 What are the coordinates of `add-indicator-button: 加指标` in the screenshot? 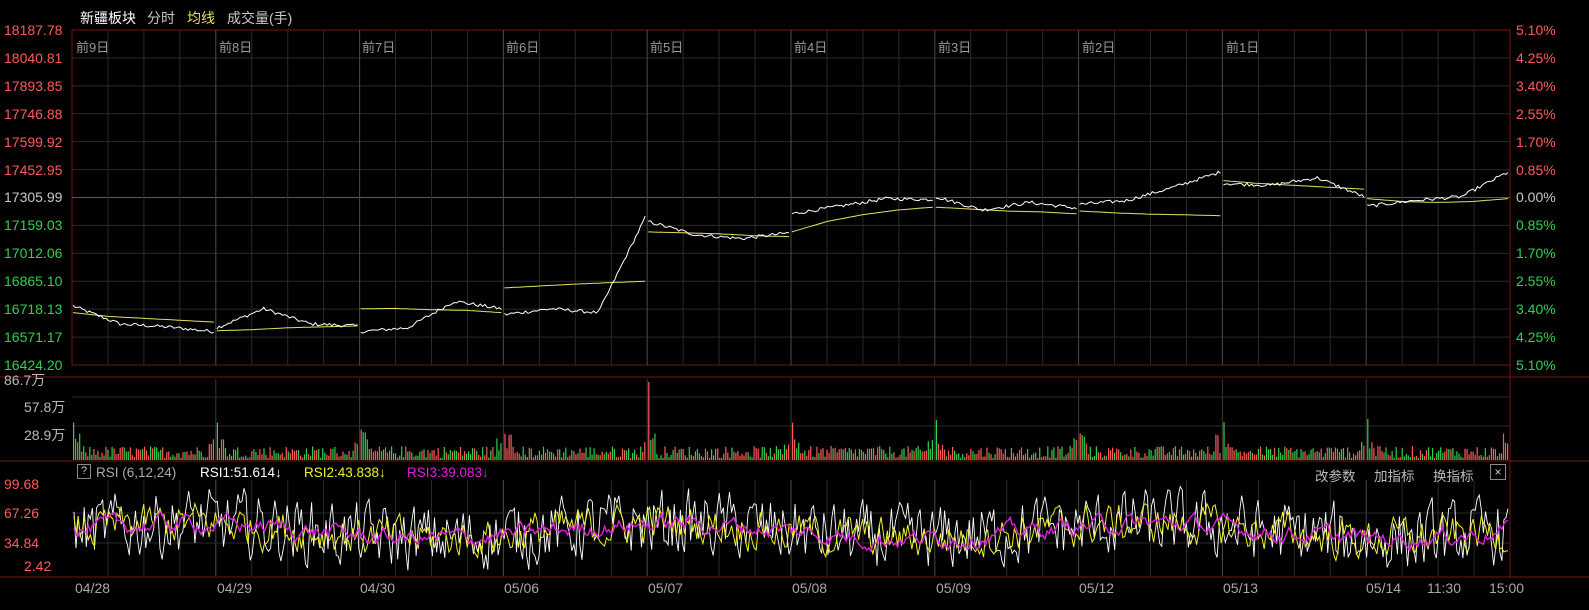 It's located at (1394, 475).